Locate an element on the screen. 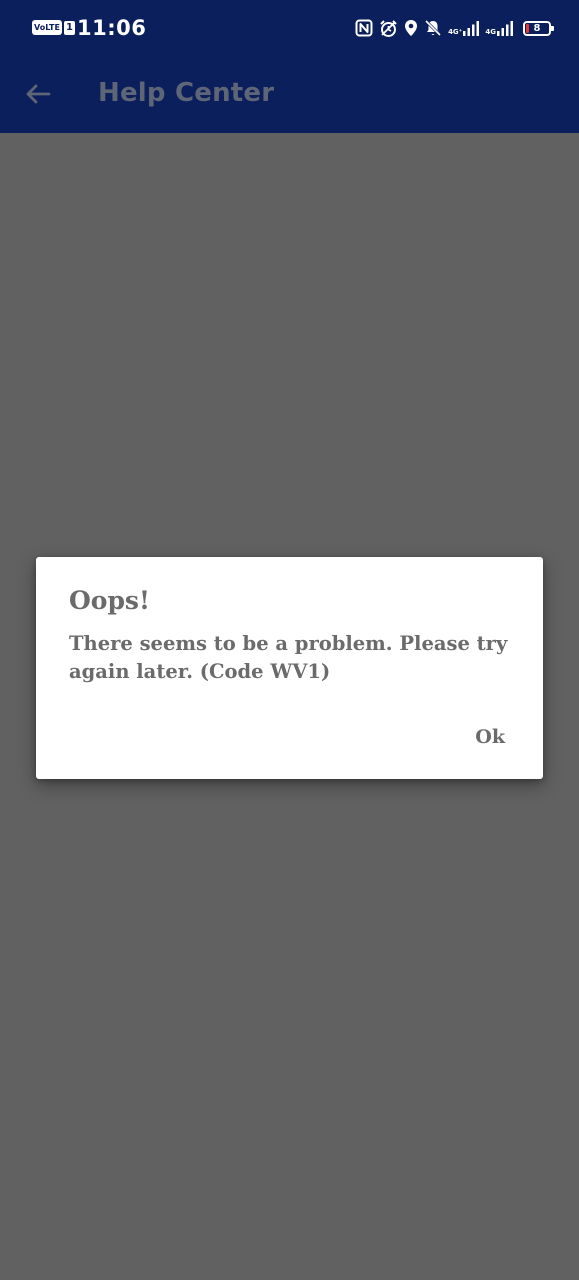 Image resolution: width=579 pixels, height=1280 pixels. app-bar: Help Center is located at coordinates (289, 95).